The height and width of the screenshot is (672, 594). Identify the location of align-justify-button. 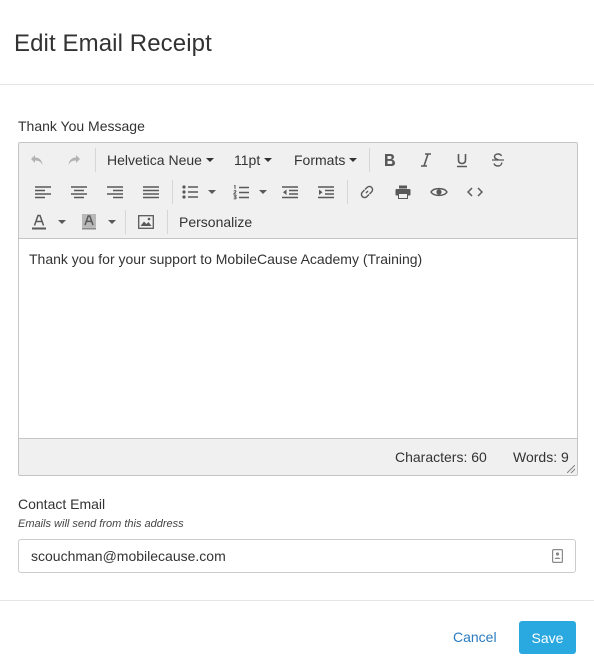
(151, 192).